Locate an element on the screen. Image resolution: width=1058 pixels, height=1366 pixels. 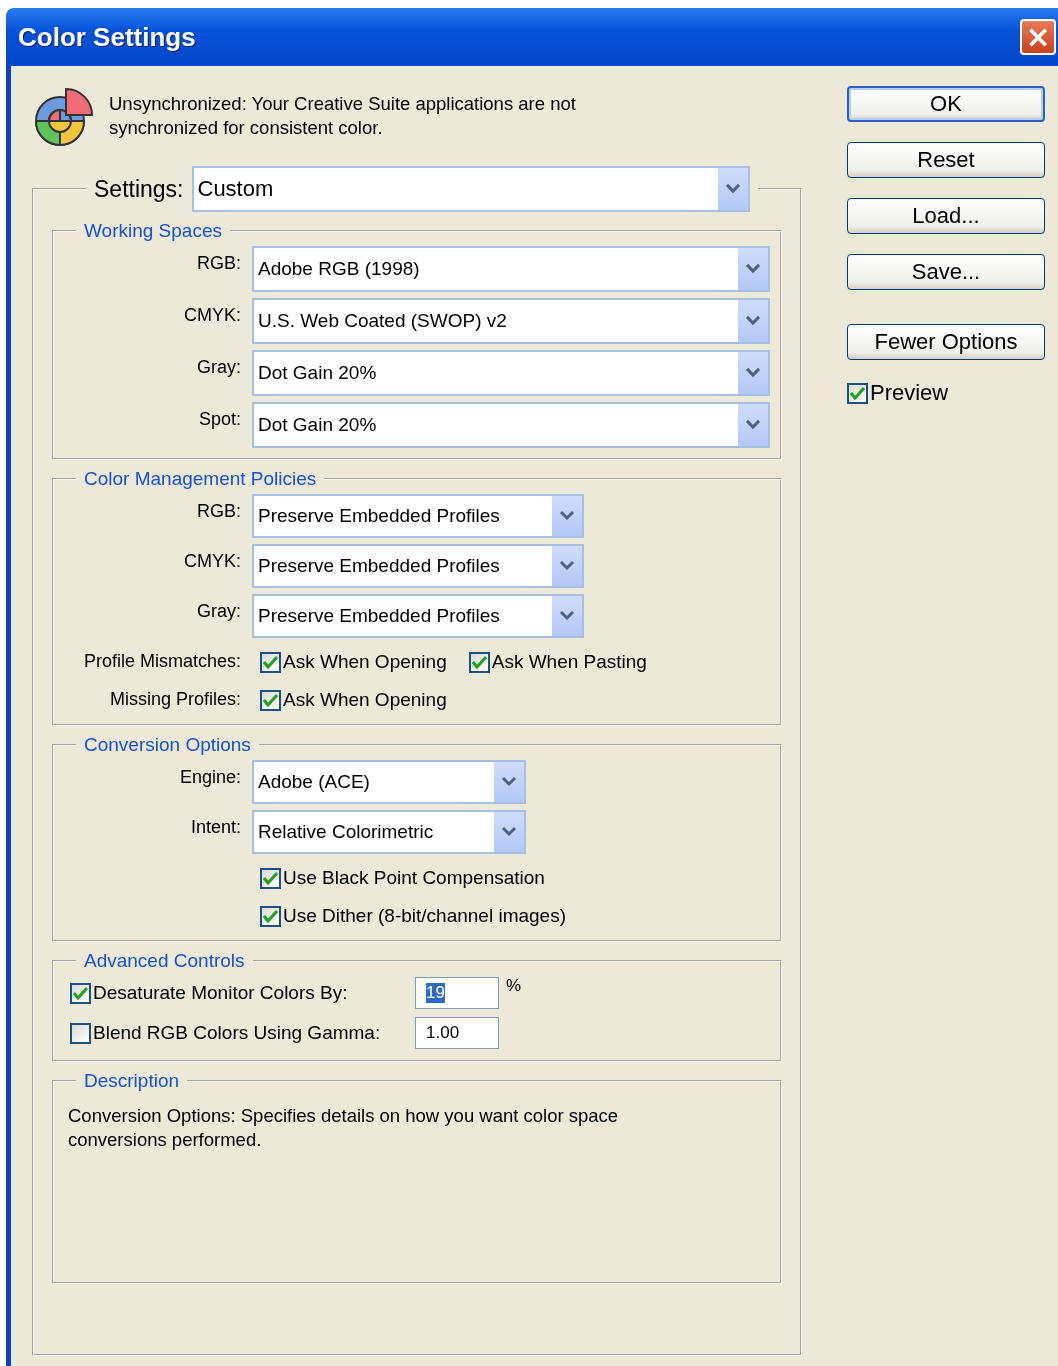
dialog-button: Fewer Options is located at coordinates (946, 342).